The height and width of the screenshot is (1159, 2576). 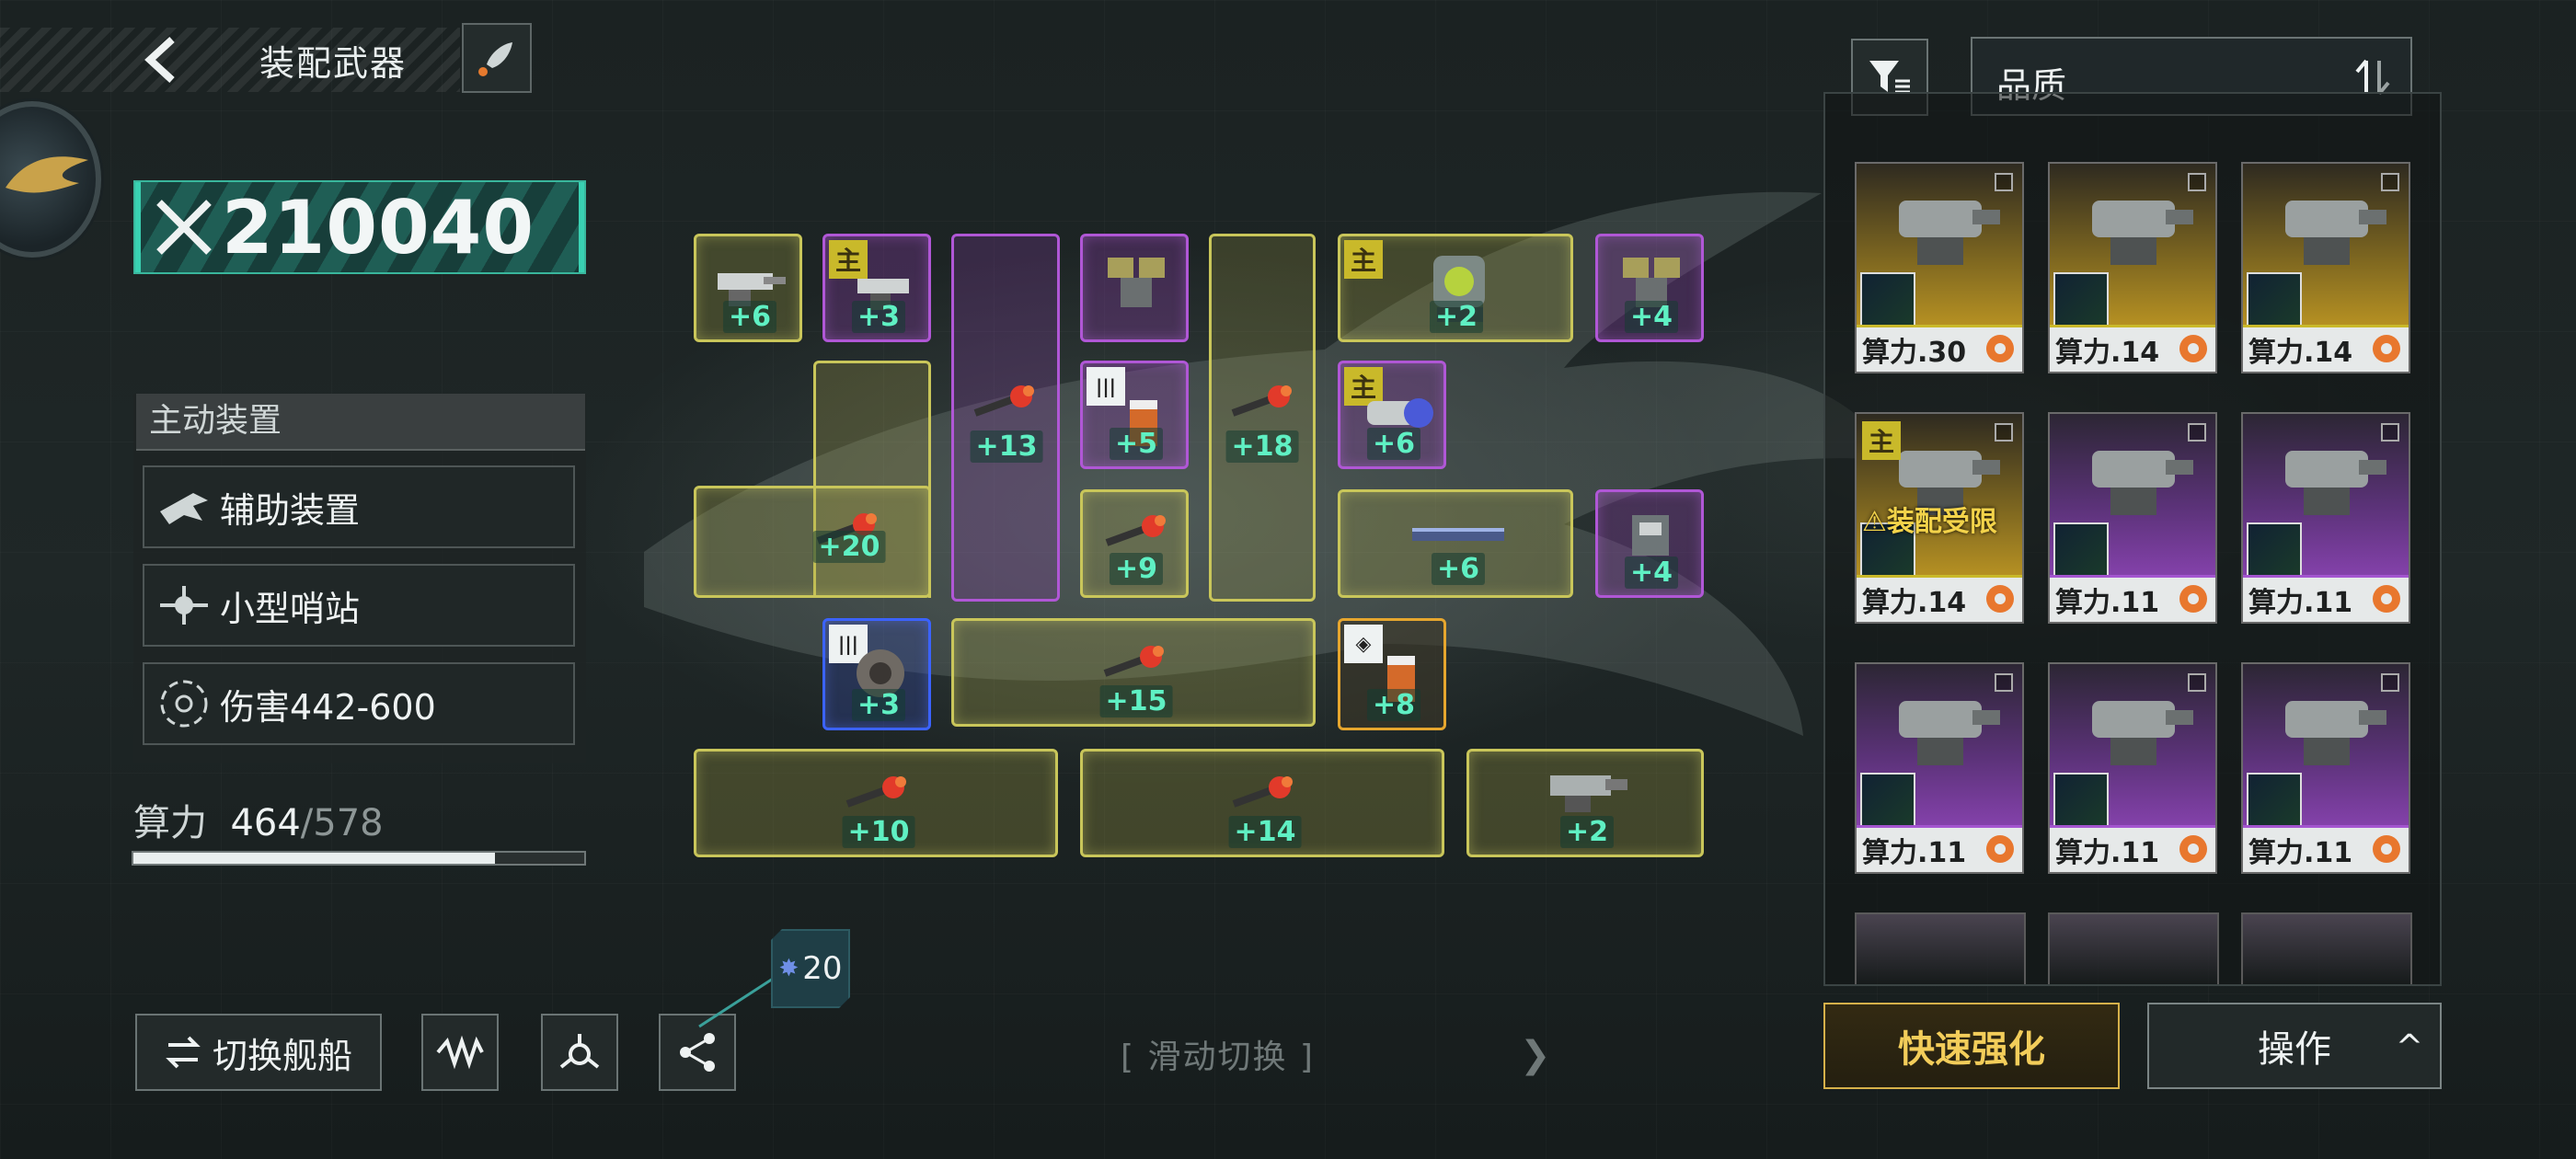 What do you see at coordinates (1393, 705) in the screenshot?
I see `slot-level: +8` at bounding box center [1393, 705].